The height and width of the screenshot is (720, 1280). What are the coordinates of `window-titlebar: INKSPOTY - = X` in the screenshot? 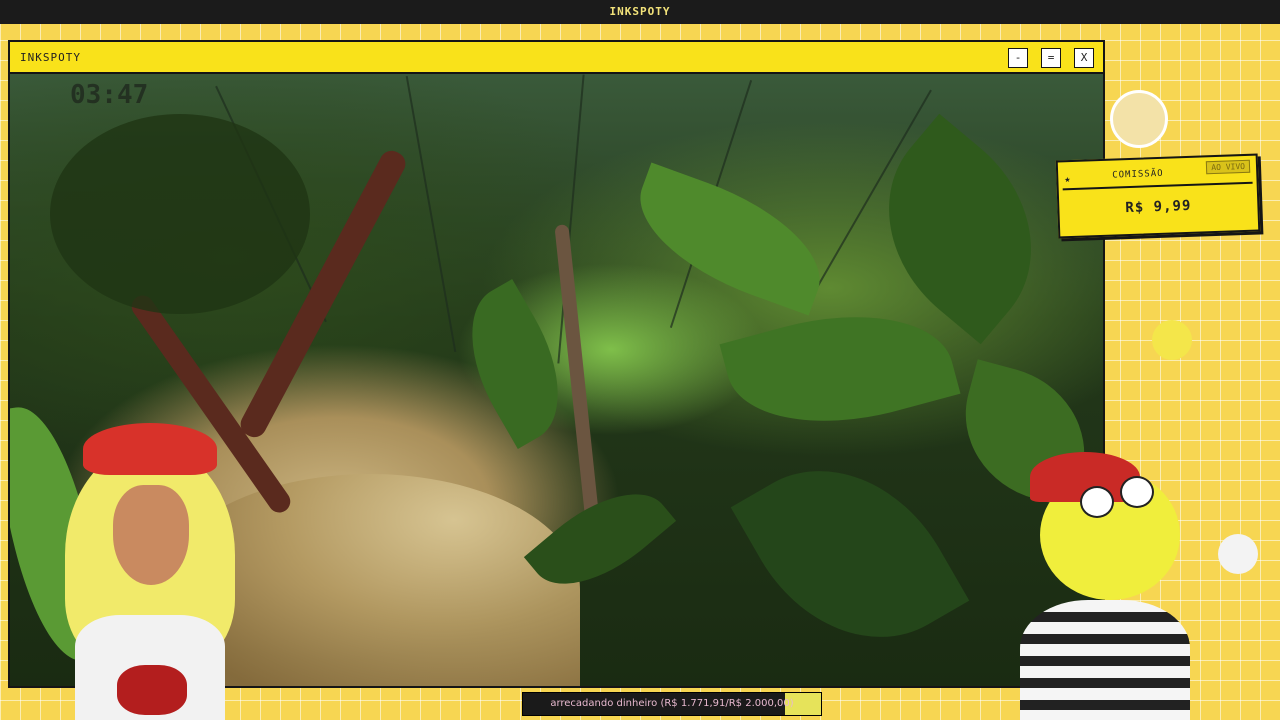 It's located at (556, 58).